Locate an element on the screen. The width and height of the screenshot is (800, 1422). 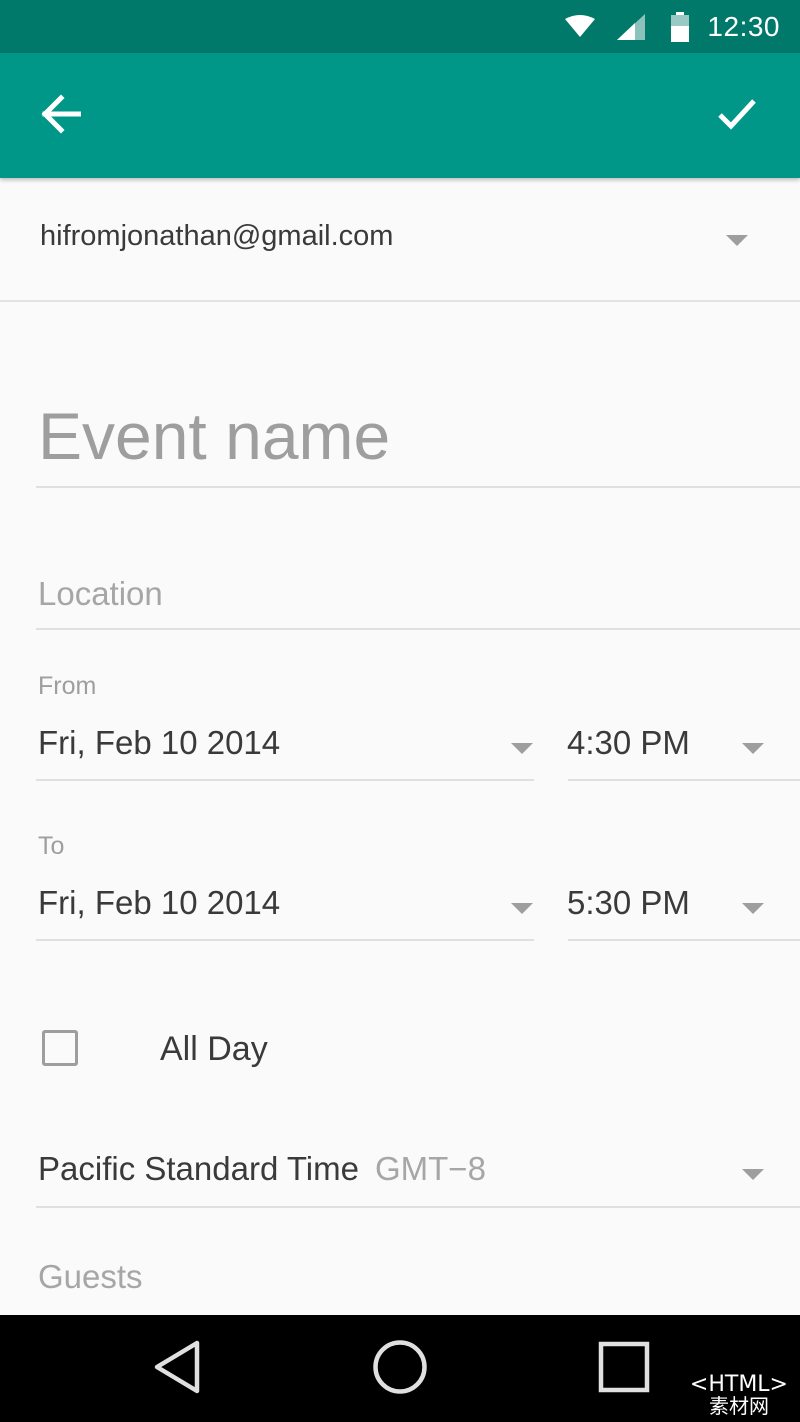
back-button is located at coordinates (61, 116).